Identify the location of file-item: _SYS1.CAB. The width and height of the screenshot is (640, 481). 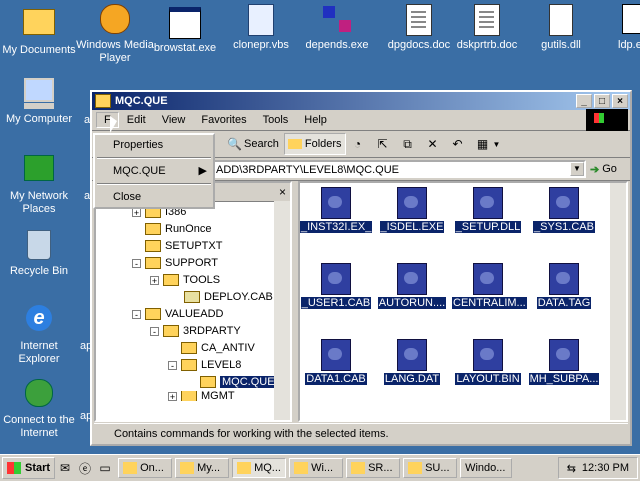
(564, 210).